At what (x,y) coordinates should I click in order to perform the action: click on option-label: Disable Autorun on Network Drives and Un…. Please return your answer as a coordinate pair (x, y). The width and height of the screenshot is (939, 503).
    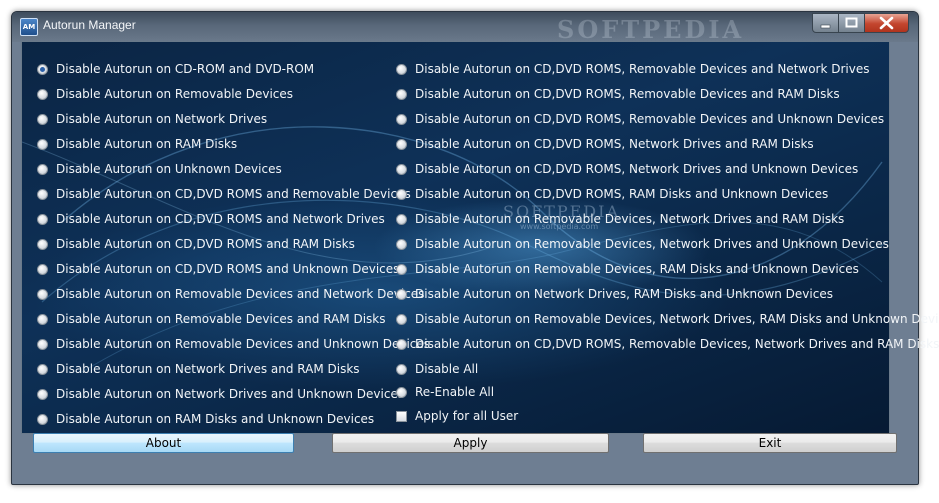
    Looking at the image, I should click on (230, 394).